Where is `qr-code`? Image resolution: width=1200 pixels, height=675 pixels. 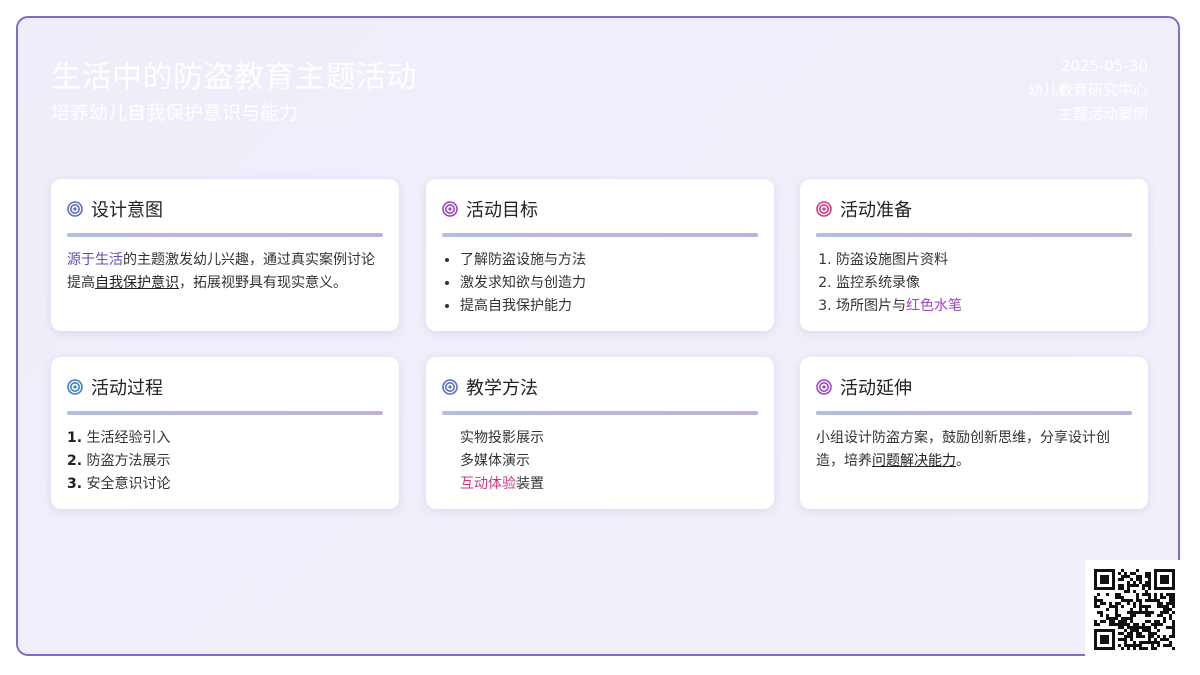
qr-code is located at coordinates (1135, 610).